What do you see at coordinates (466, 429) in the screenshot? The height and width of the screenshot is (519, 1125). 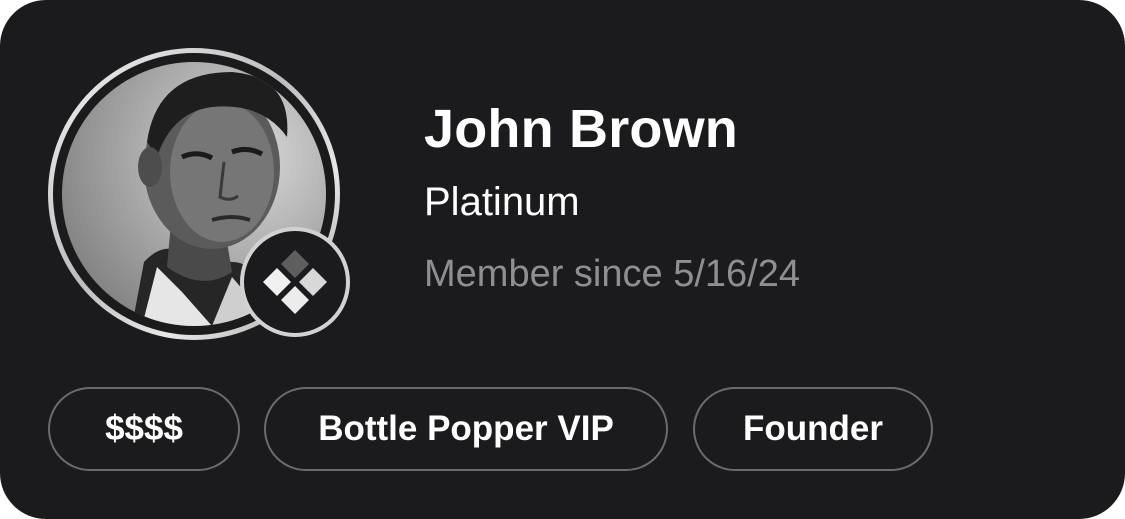 I see `tag-bottle-popper-vip: Bottle Popper VIP` at bounding box center [466, 429].